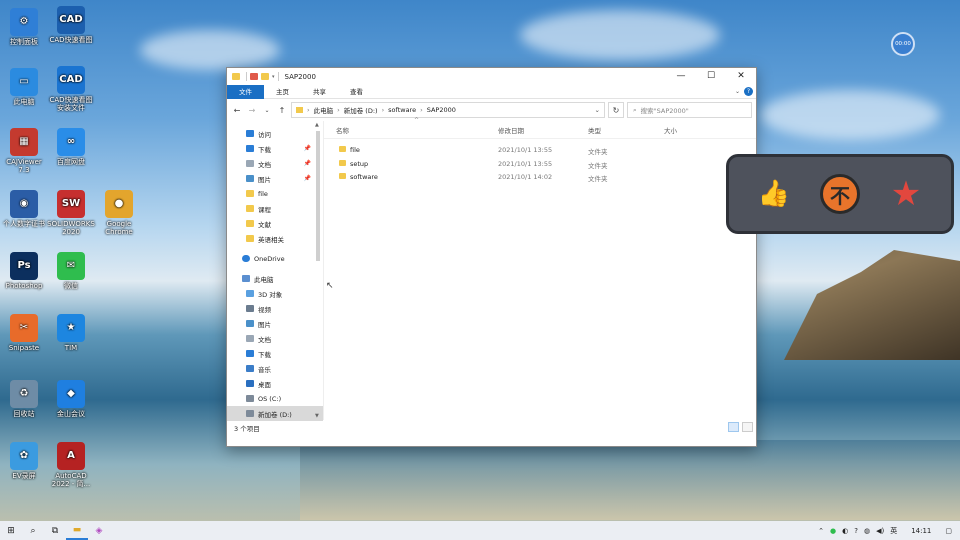 The height and width of the screenshot is (540, 960). What do you see at coordinates (275, 338) in the screenshot?
I see `nav-item-this-pc-child: 文档` at bounding box center [275, 338].